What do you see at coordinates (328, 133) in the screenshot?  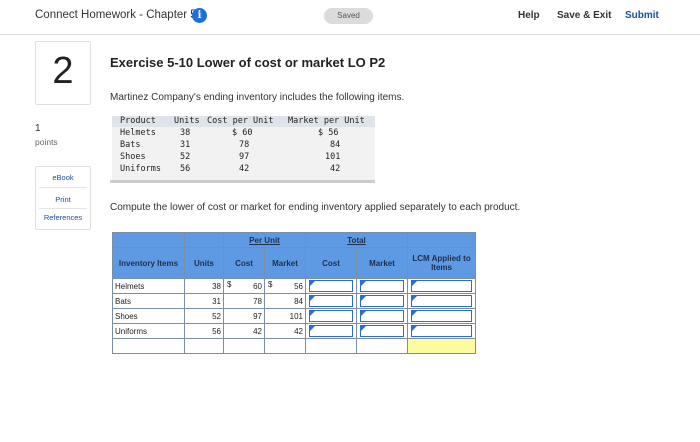 I see `given-market: $ 56` at bounding box center [328, 133].